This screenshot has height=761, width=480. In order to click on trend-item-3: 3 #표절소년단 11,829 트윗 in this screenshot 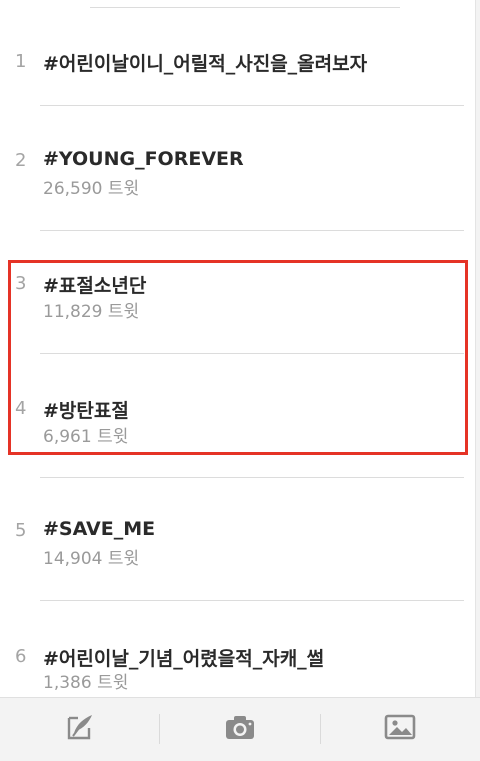, I will do `click(238, 310)`.